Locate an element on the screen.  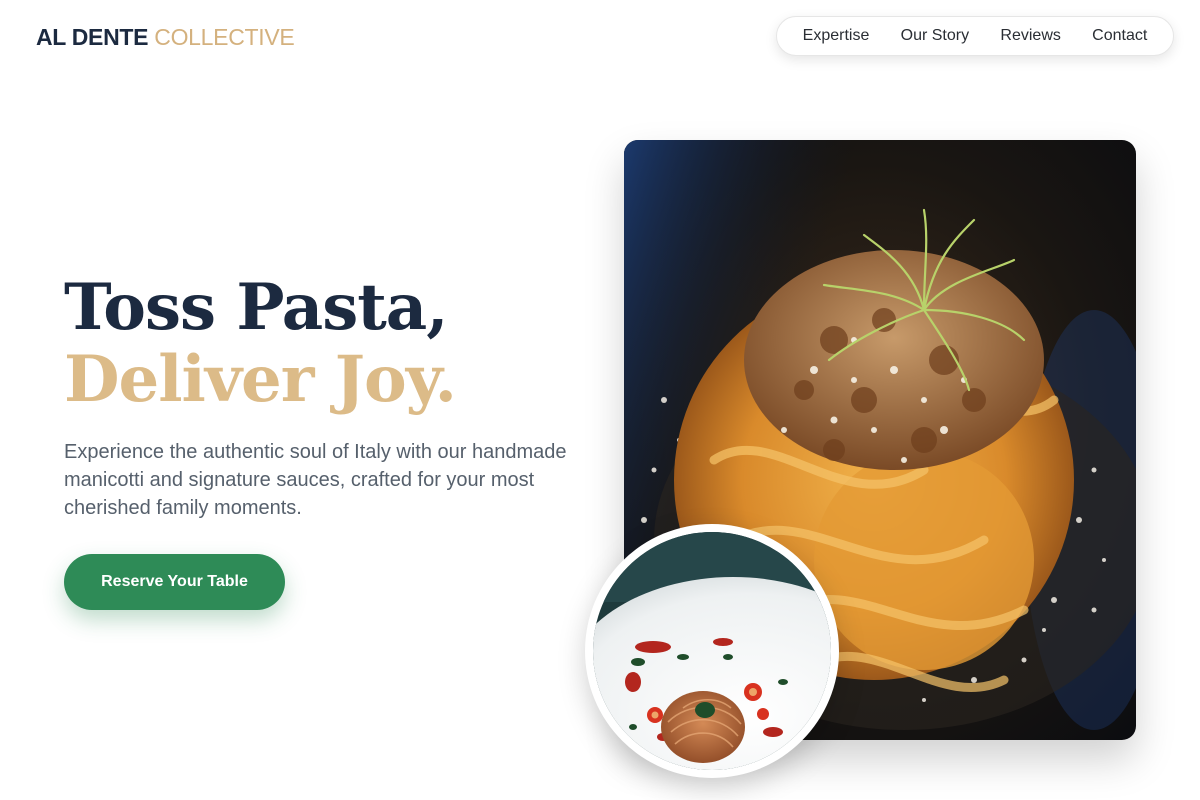
brand-name-primary: AL DENTE is located at coordinates (92, 37).